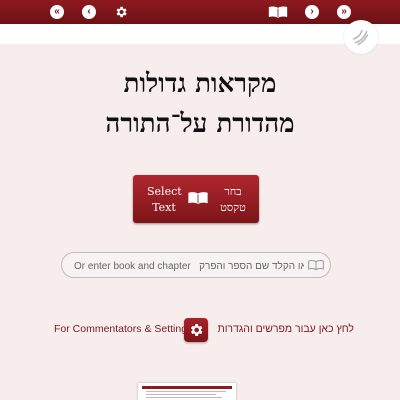  I want to click on previous-page-button: ‹, so click(89, 12).